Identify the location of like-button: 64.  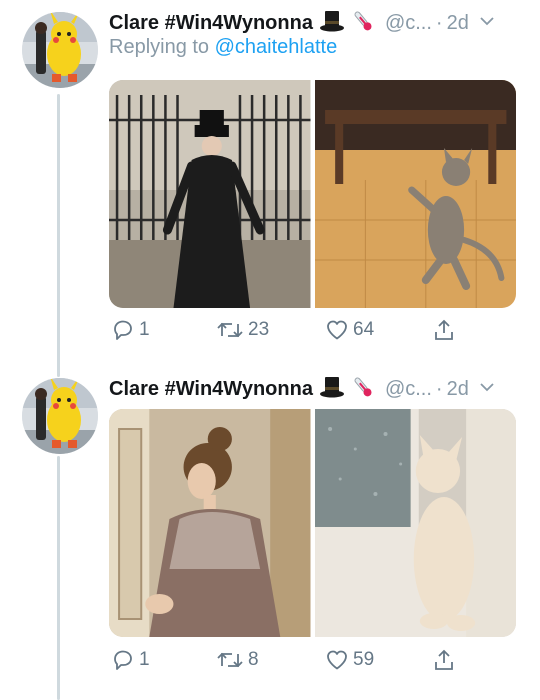
(349, 330).